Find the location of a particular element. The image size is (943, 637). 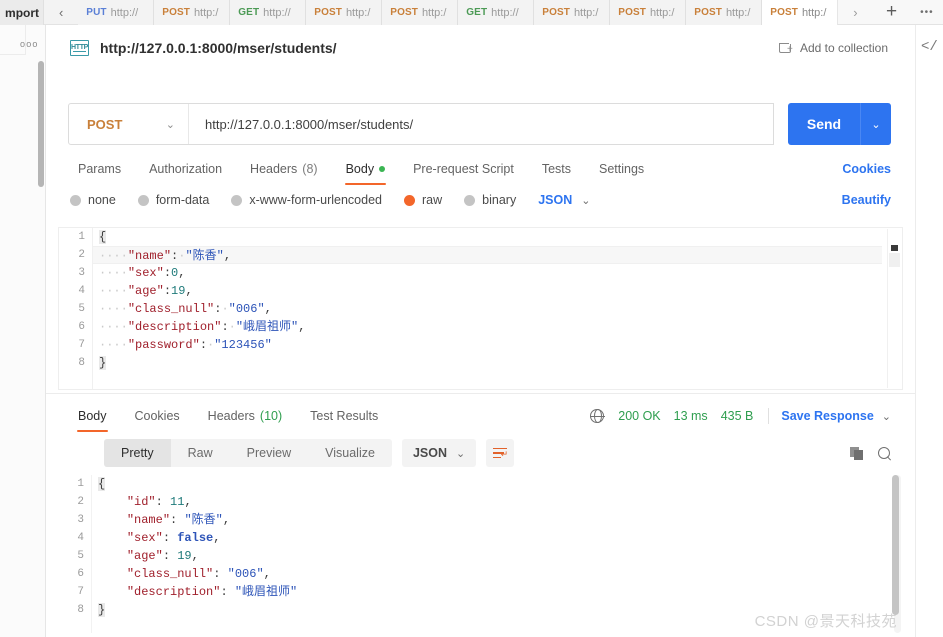

code-line: "name": "陈香", is located at coordinates (488, 520).